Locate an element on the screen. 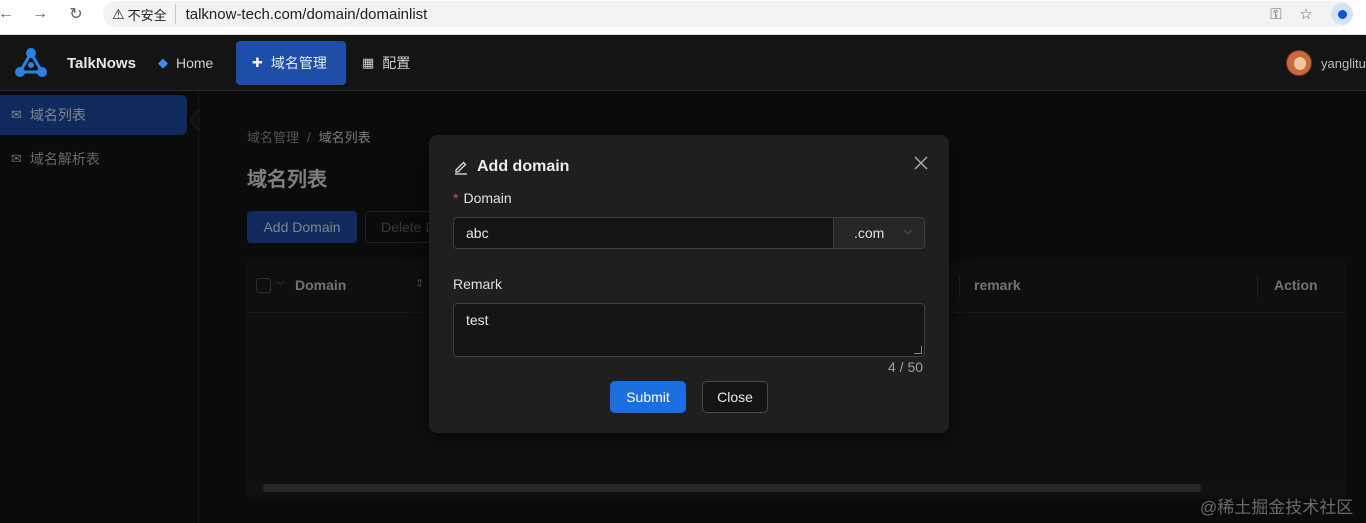 Image resolution: width=1366 pixels, height=523 pixels. domain-suffix-select: .com ⌵ is located at coordinates (878, 233).